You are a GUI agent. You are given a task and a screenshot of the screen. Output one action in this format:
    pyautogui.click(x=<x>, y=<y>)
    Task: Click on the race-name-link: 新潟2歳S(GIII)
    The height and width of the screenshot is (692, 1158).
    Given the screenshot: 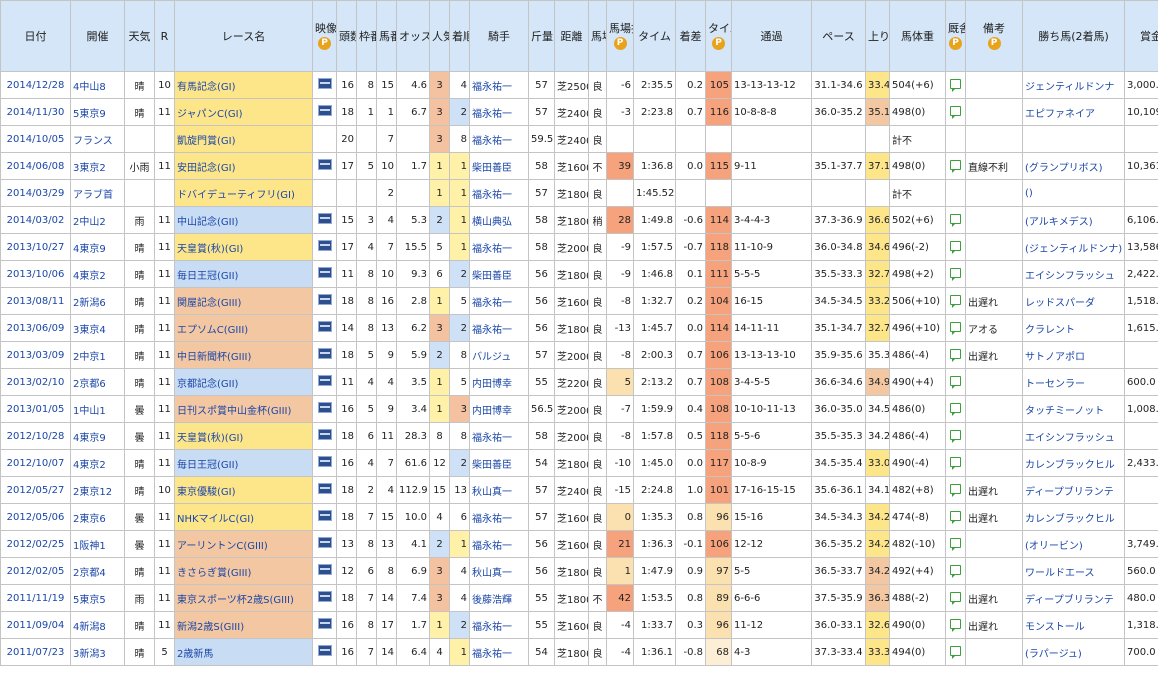 What is the action you would take?
    pyautogui.click(x=243, y=625)
    